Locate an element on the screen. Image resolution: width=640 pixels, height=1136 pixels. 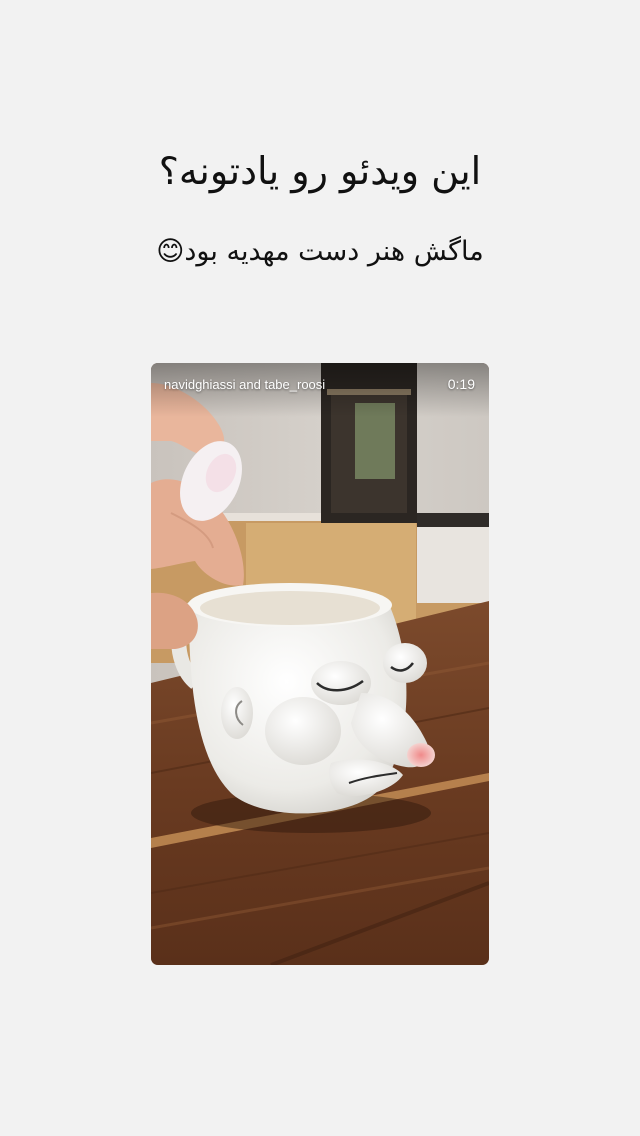
video-credit: navidghiassi and tabe_roosi is located at coordinates (244, 384).